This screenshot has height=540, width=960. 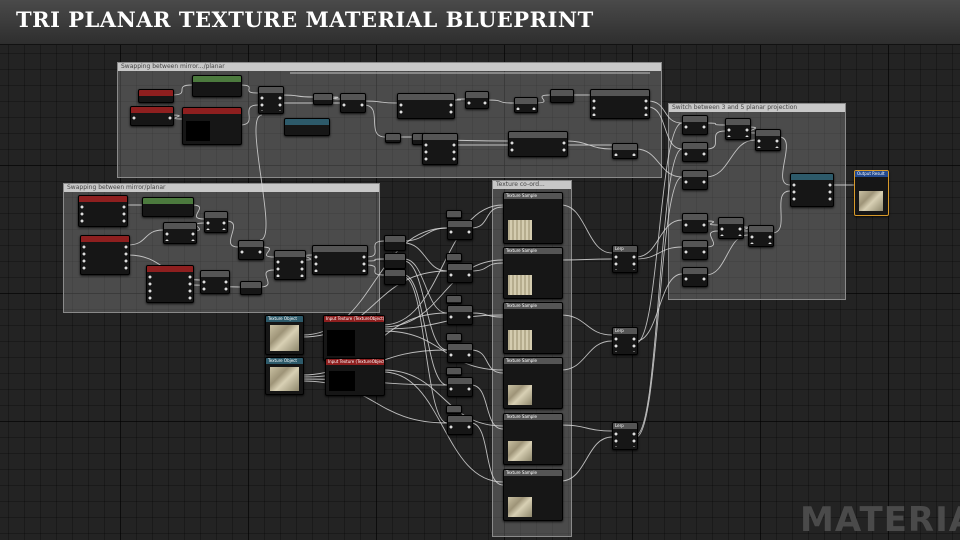 What do you see at coordinates (871, 193) in the screenshot?
I see `output-node: Output Result` at bounding box center [871, 193].